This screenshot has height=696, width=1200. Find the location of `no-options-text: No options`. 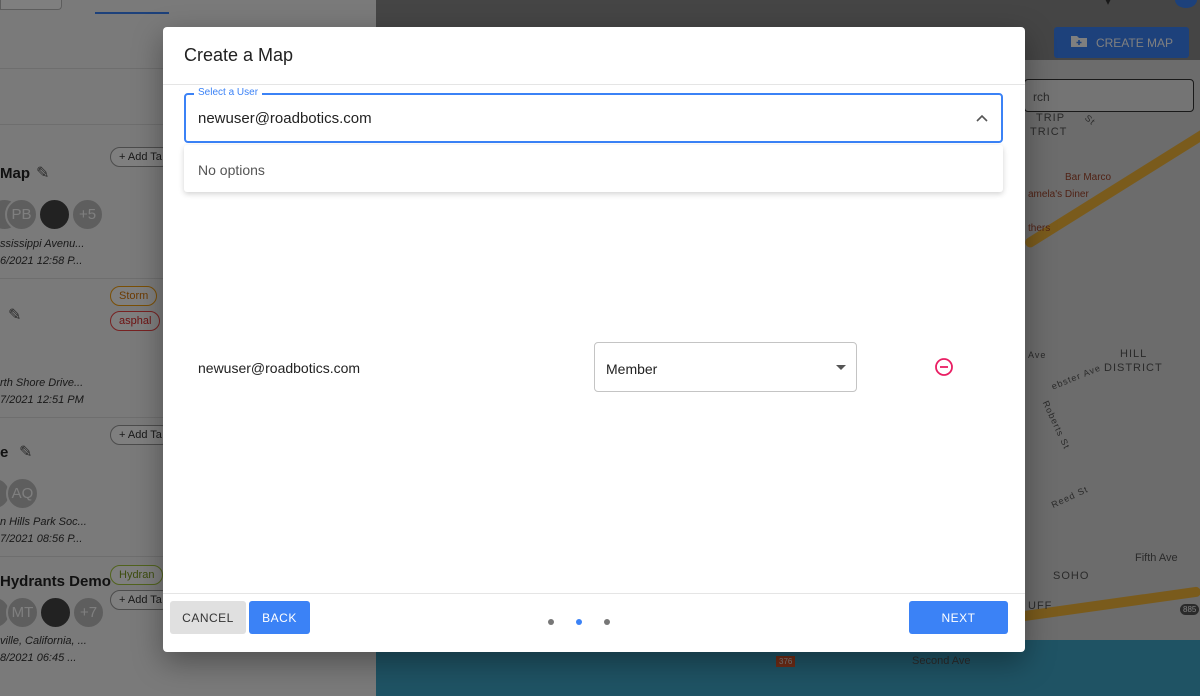

no-options-text: No options is located at coordinates (231, 170).